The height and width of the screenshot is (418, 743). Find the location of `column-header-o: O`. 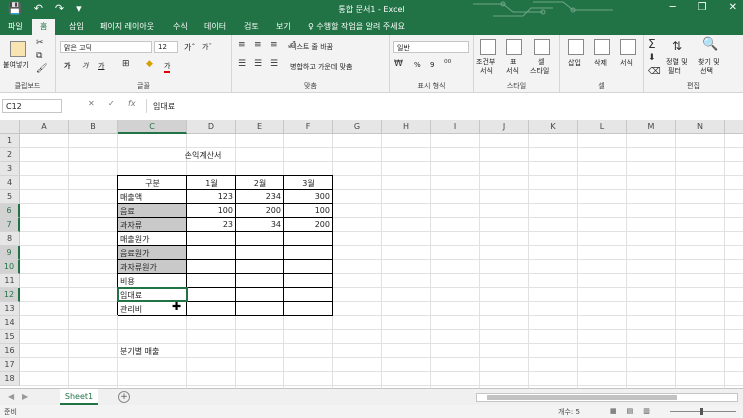

column-header-o: O is located at coordinates (734, 127).